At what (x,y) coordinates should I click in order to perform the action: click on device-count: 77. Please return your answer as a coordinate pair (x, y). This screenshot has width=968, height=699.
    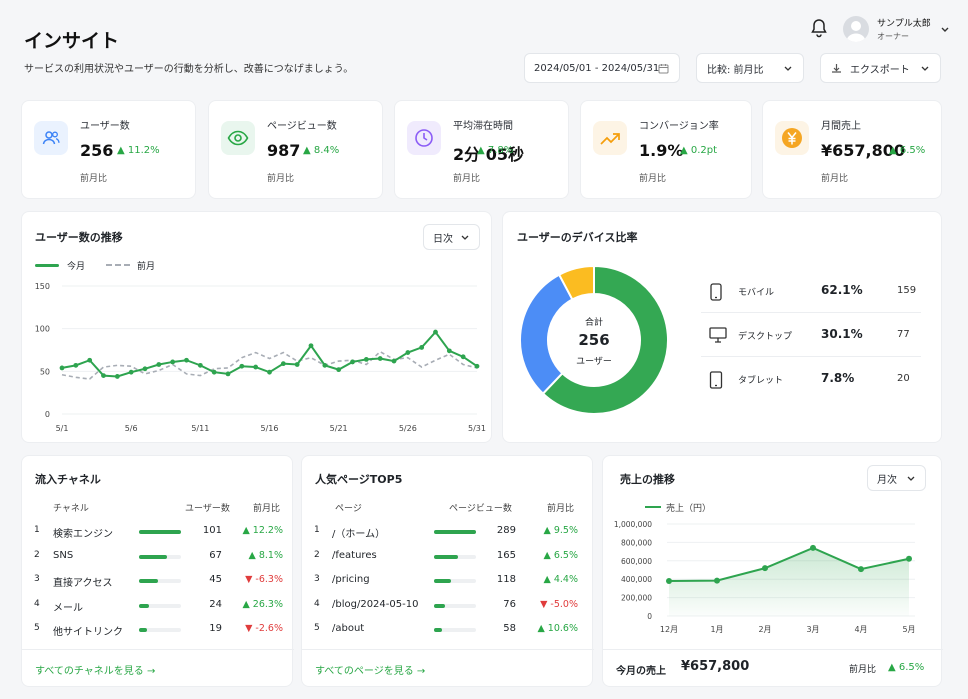
    Looking at the image, I should click on (903, 334).